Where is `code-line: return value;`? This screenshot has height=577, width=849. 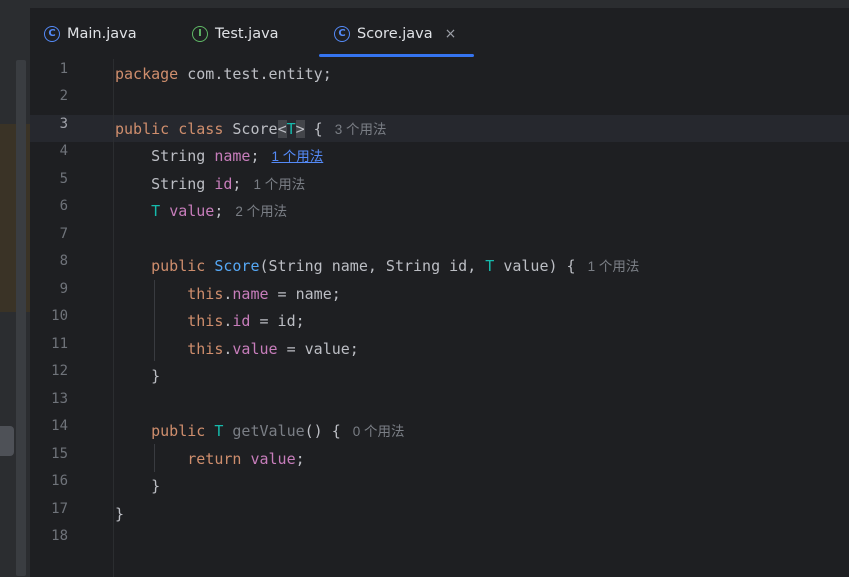 code-line: return value; is located at coordinates (210, 459).